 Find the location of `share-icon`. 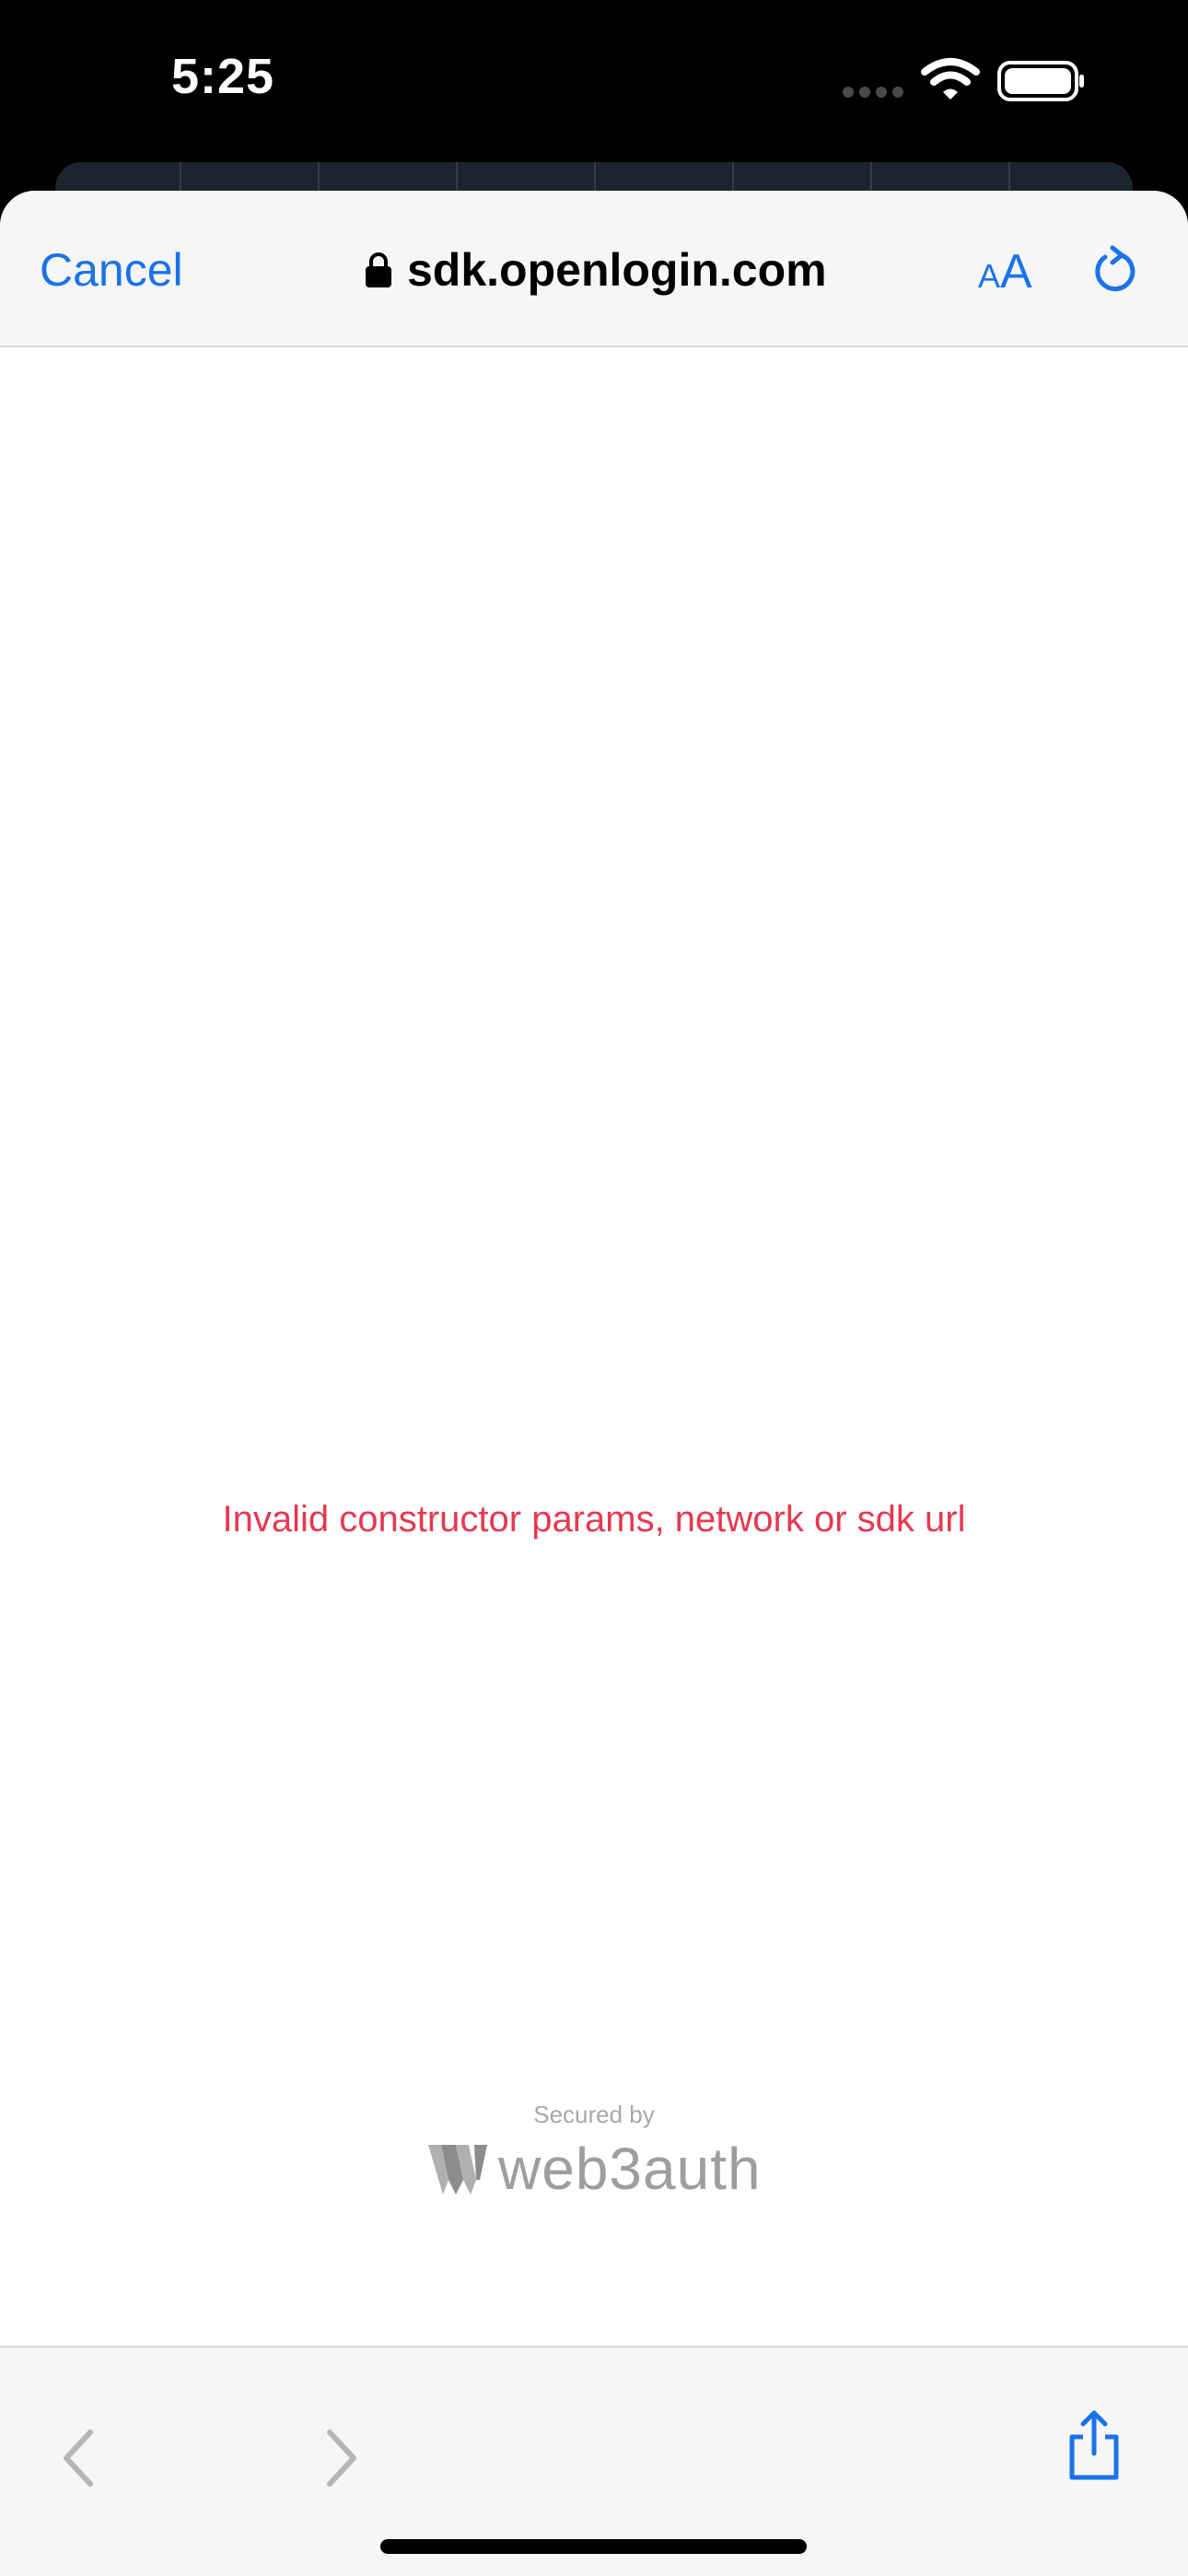

share-icon is located at coordinates (1094, 2444).